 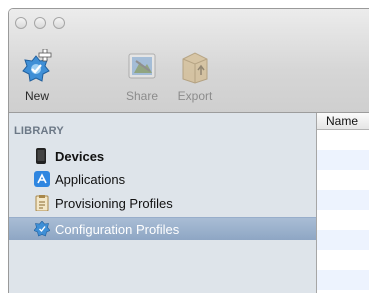 I want to click on share-icon, so click(x=142, y=66).